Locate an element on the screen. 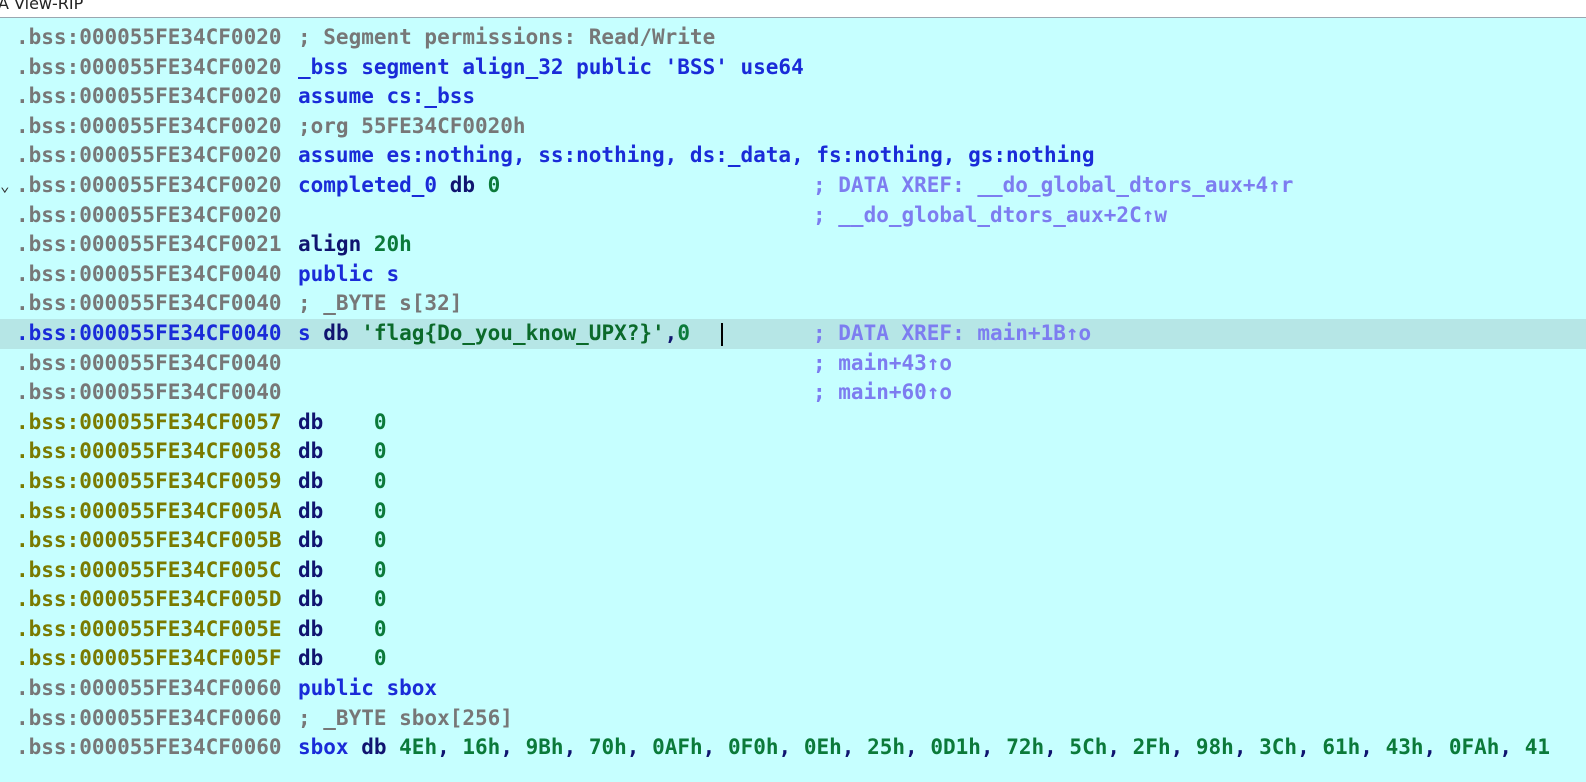 This screenshot has height=782, width=1586. row-instruction: ;org 55FE34CF0020h is located at coordinates (412, 127).